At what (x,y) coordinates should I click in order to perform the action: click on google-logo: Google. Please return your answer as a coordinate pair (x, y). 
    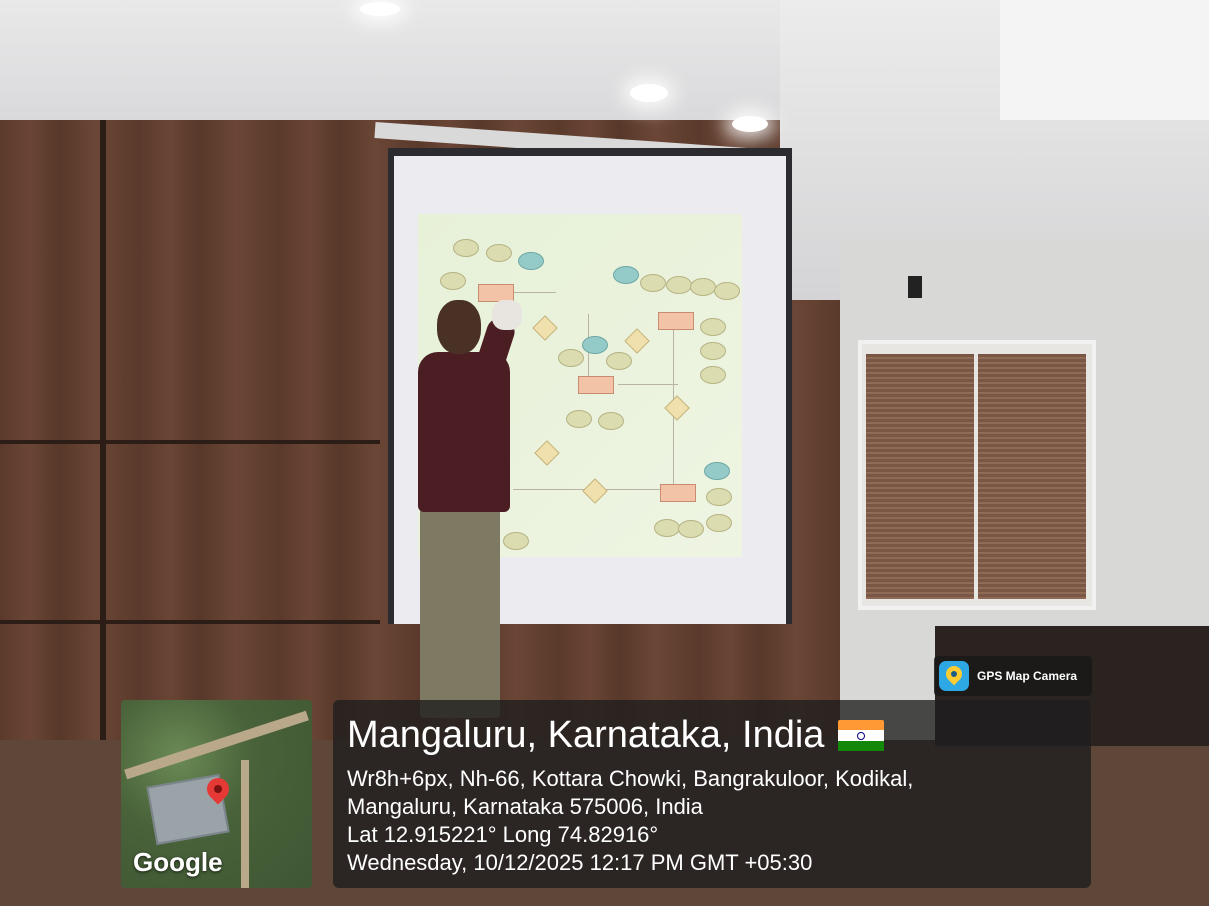
    Looking at the image, I should click on (178, 862).